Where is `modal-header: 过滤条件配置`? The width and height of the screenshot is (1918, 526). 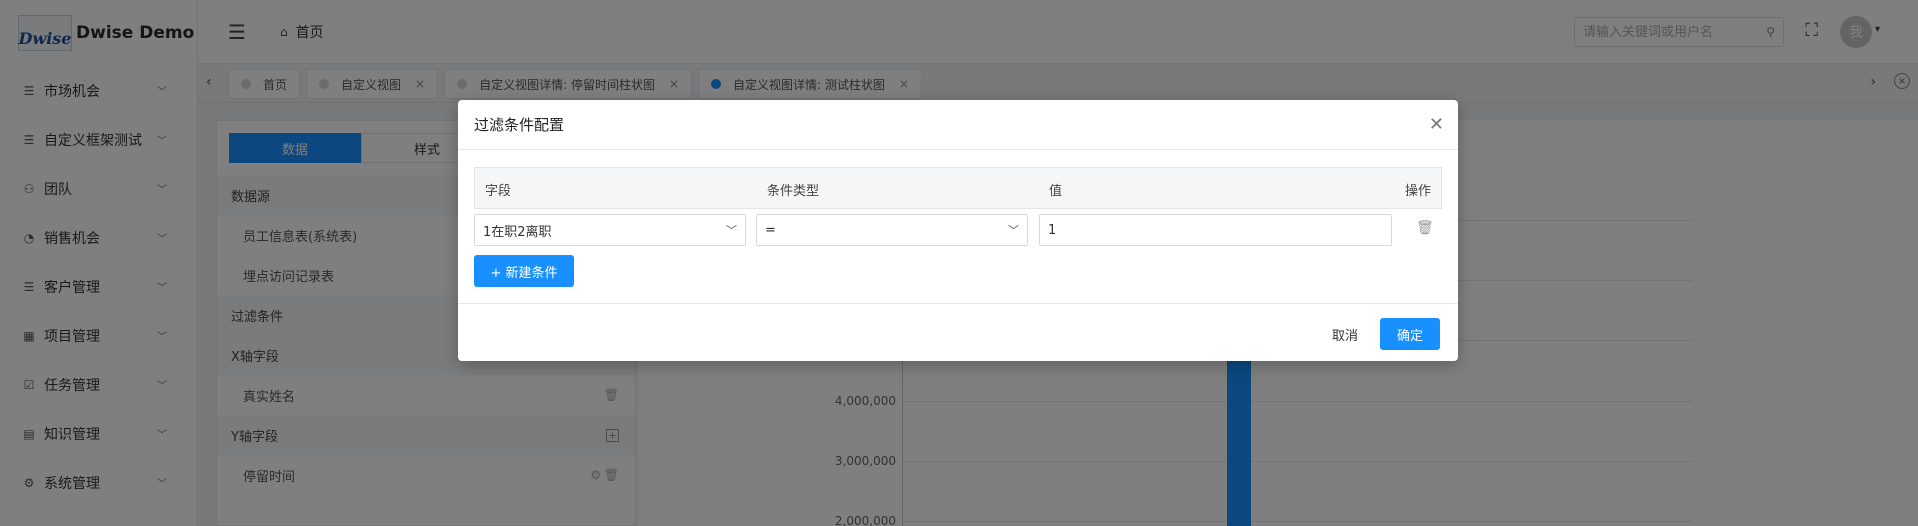 modal-header: 过滤条件配置 is located at coordinates (958, 125).